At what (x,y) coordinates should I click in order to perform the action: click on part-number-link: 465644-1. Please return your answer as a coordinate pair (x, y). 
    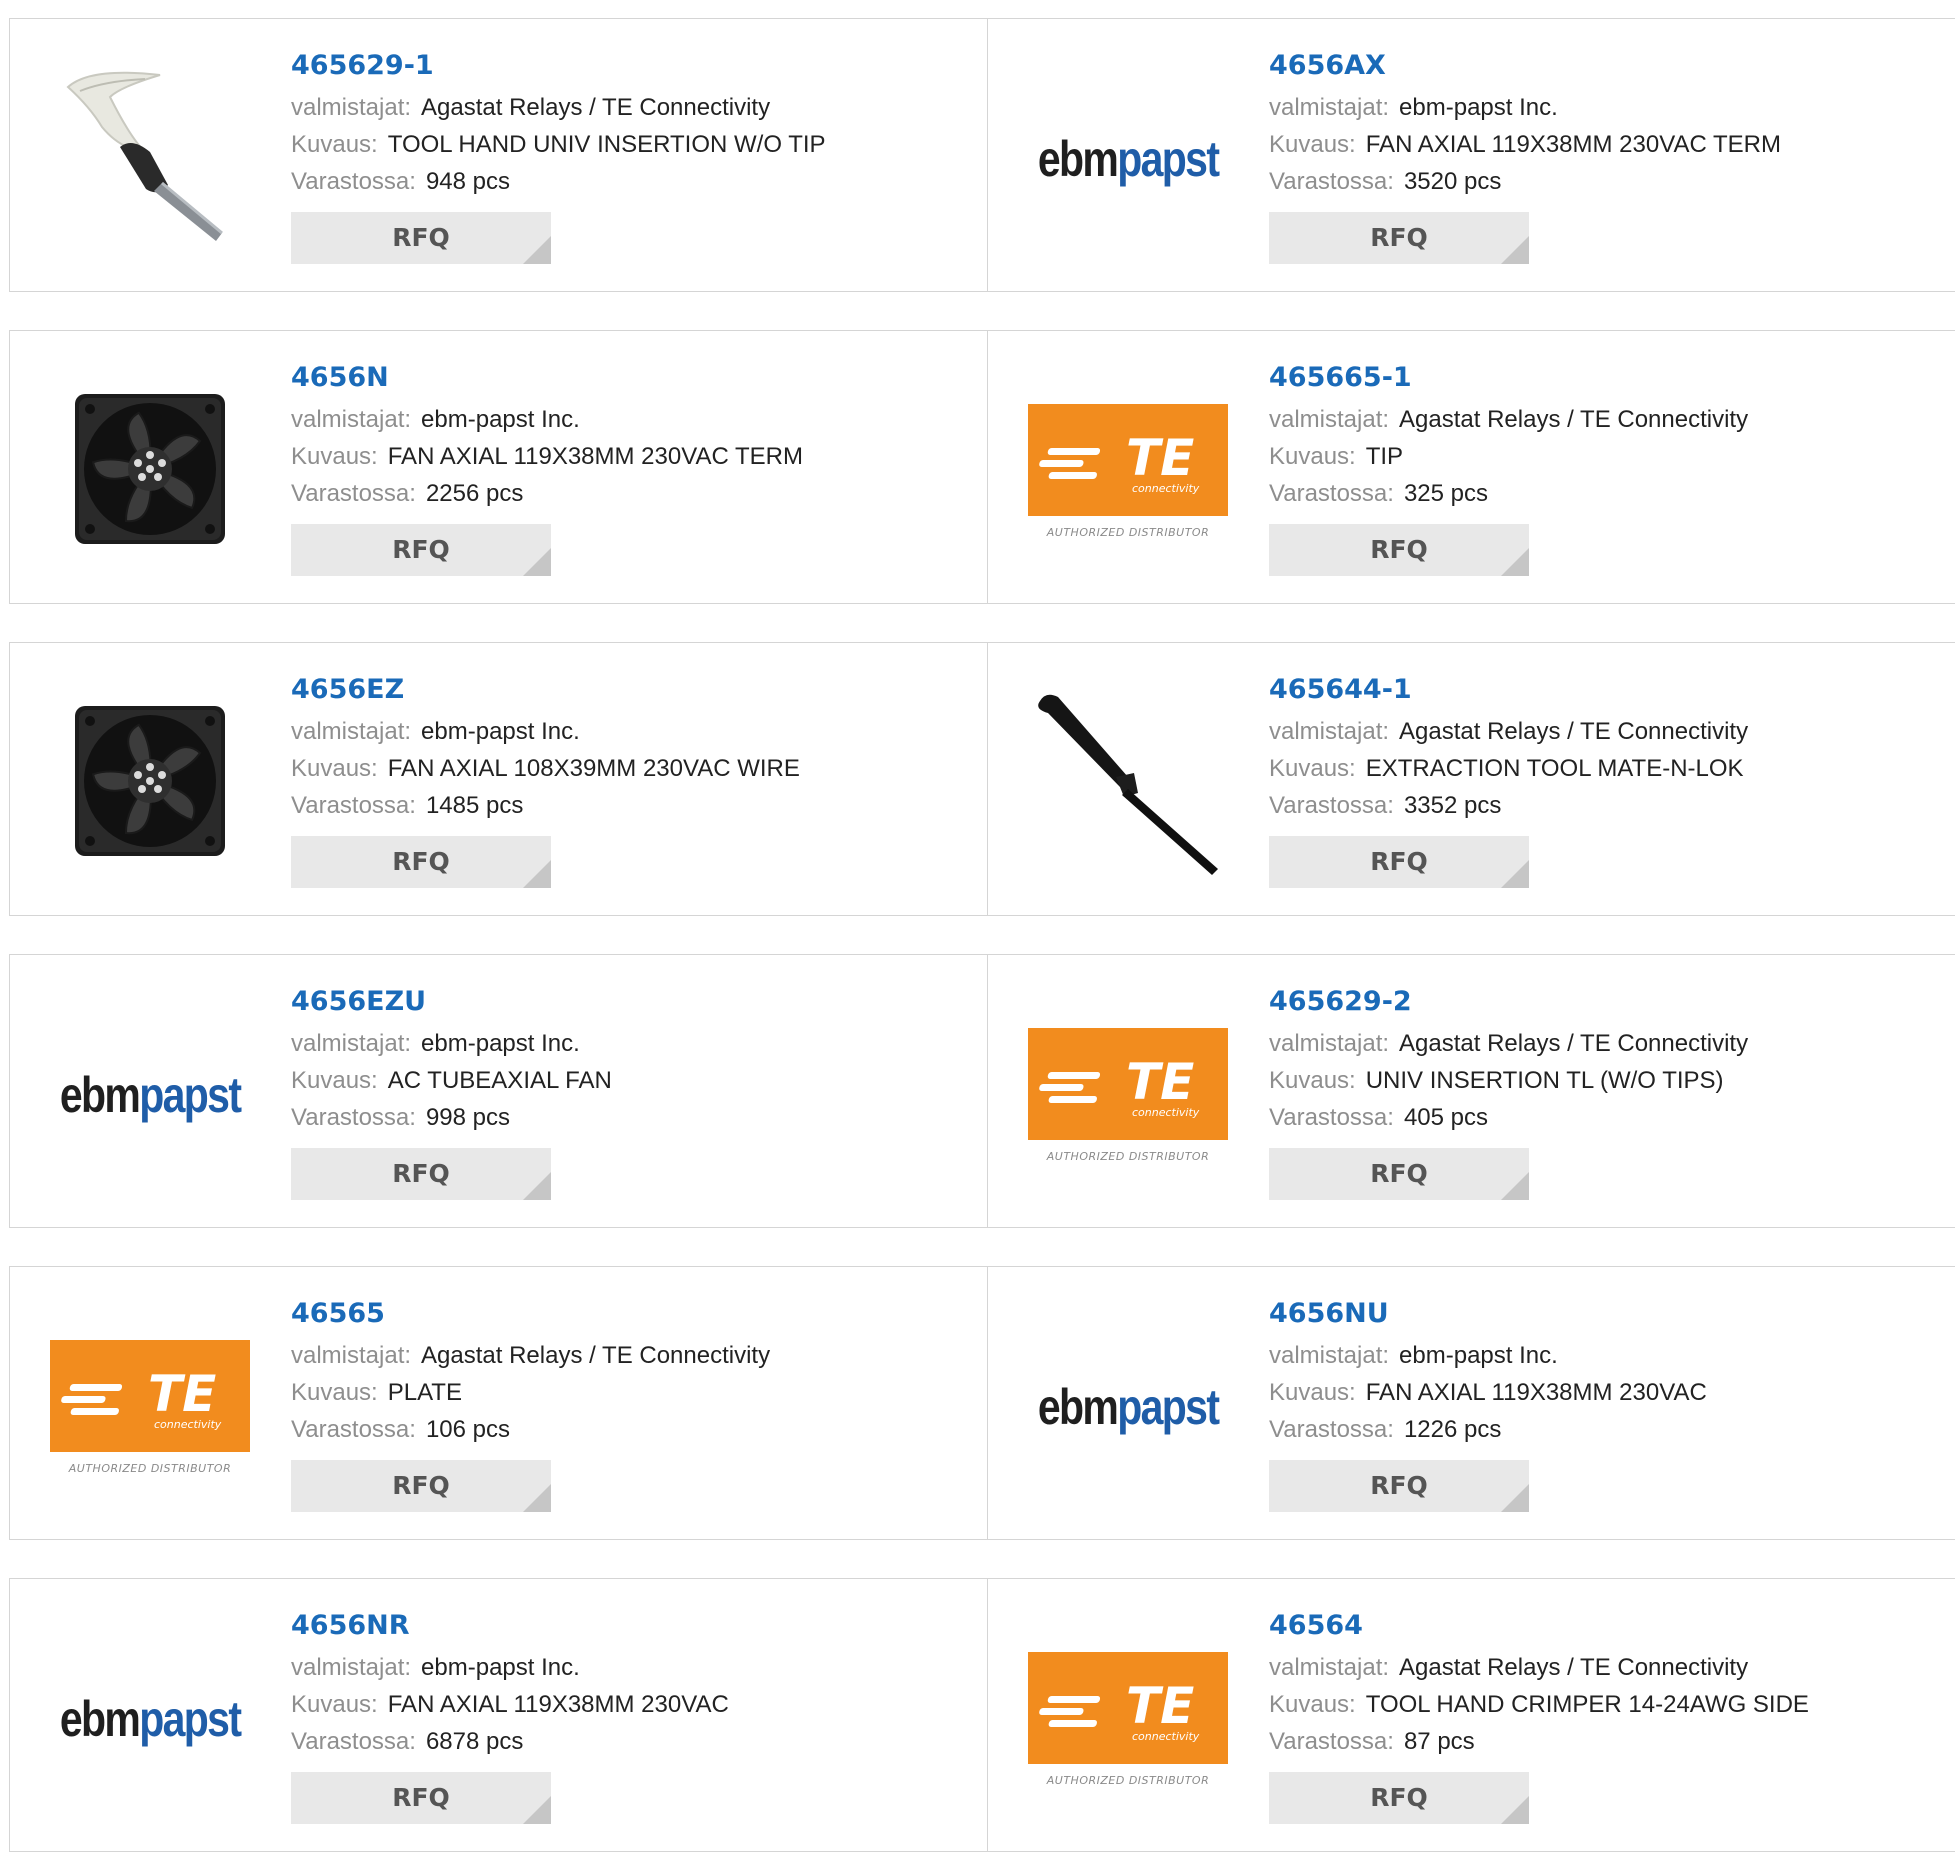
    Looking at the image, I should click on (1508, 690).